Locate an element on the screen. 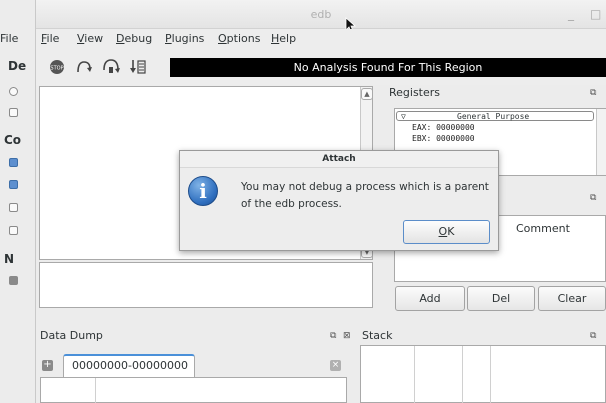  background-label-2: Co is located at coordinates (13, 140).